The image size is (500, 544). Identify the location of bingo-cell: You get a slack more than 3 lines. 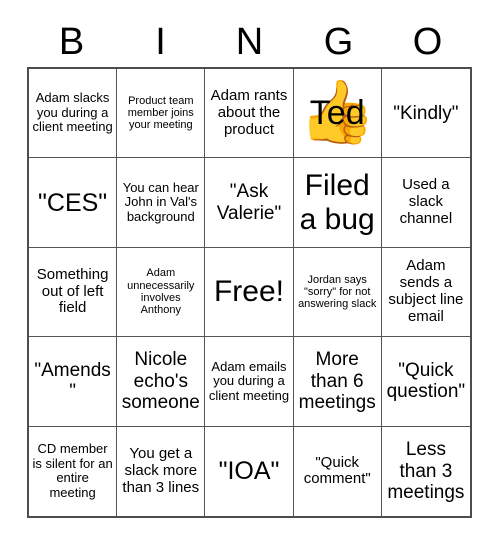
(161, 471).